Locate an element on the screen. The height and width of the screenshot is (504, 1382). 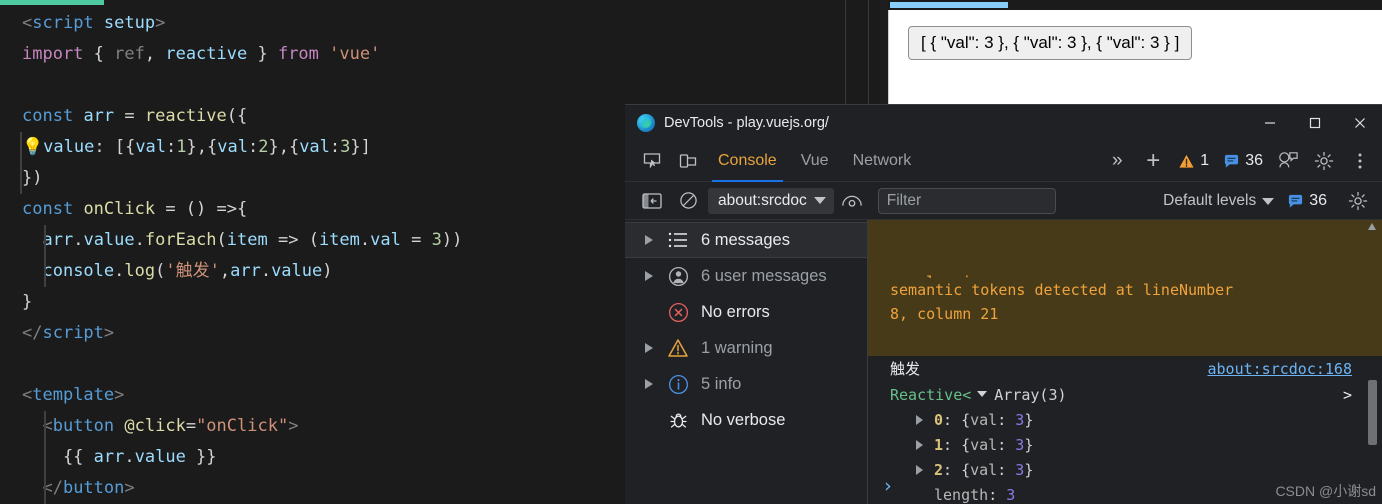
console-array-entry: 2: {val: 3} is located at coordinates (1125, 470).